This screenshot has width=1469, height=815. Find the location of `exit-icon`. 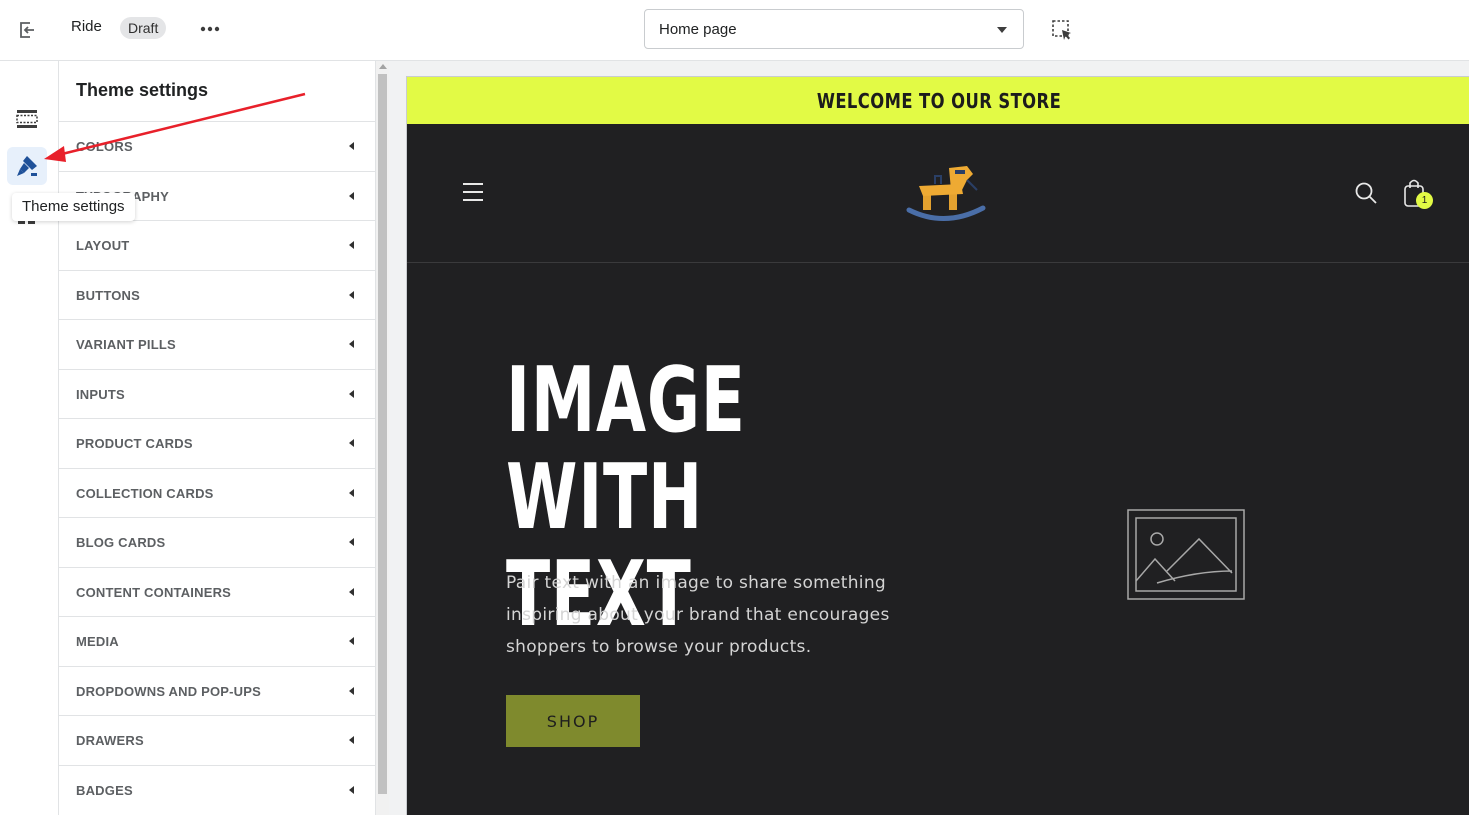

exit-icon is located at coordinates (27, 30).